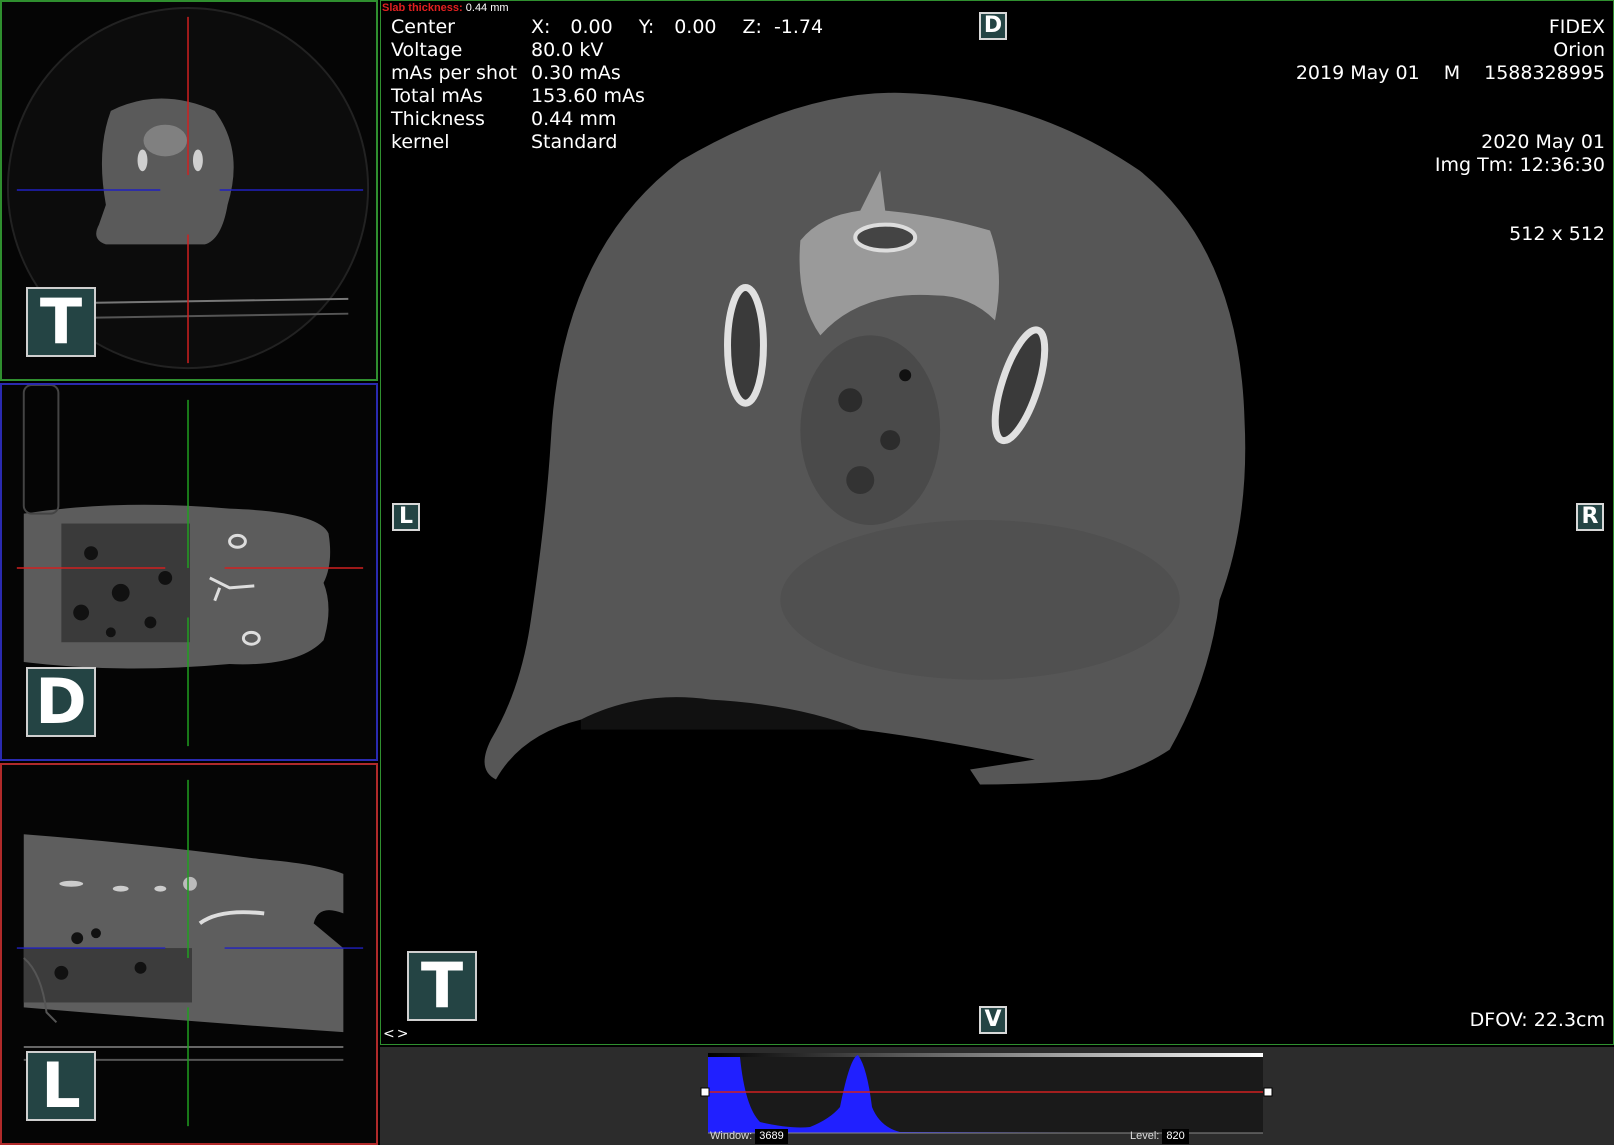  Describe the element at coordinates (993, 26) in the screenshot. I see `orientation-marker-top: D` at that location.